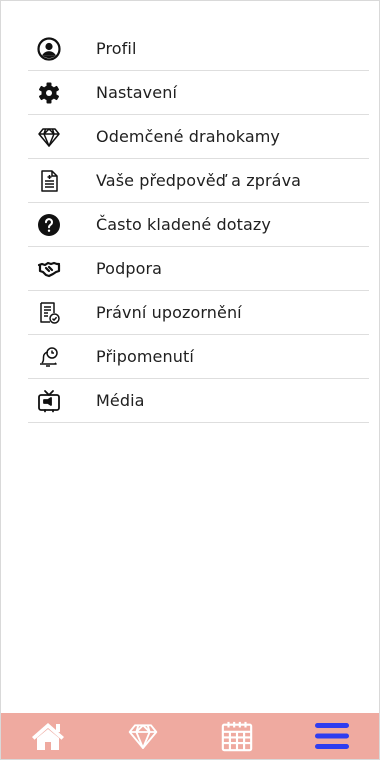 The image size is (380, 760). Describe the element at coordinates (49, 269) in the screenshot. I see `handshake-icon` at that location.